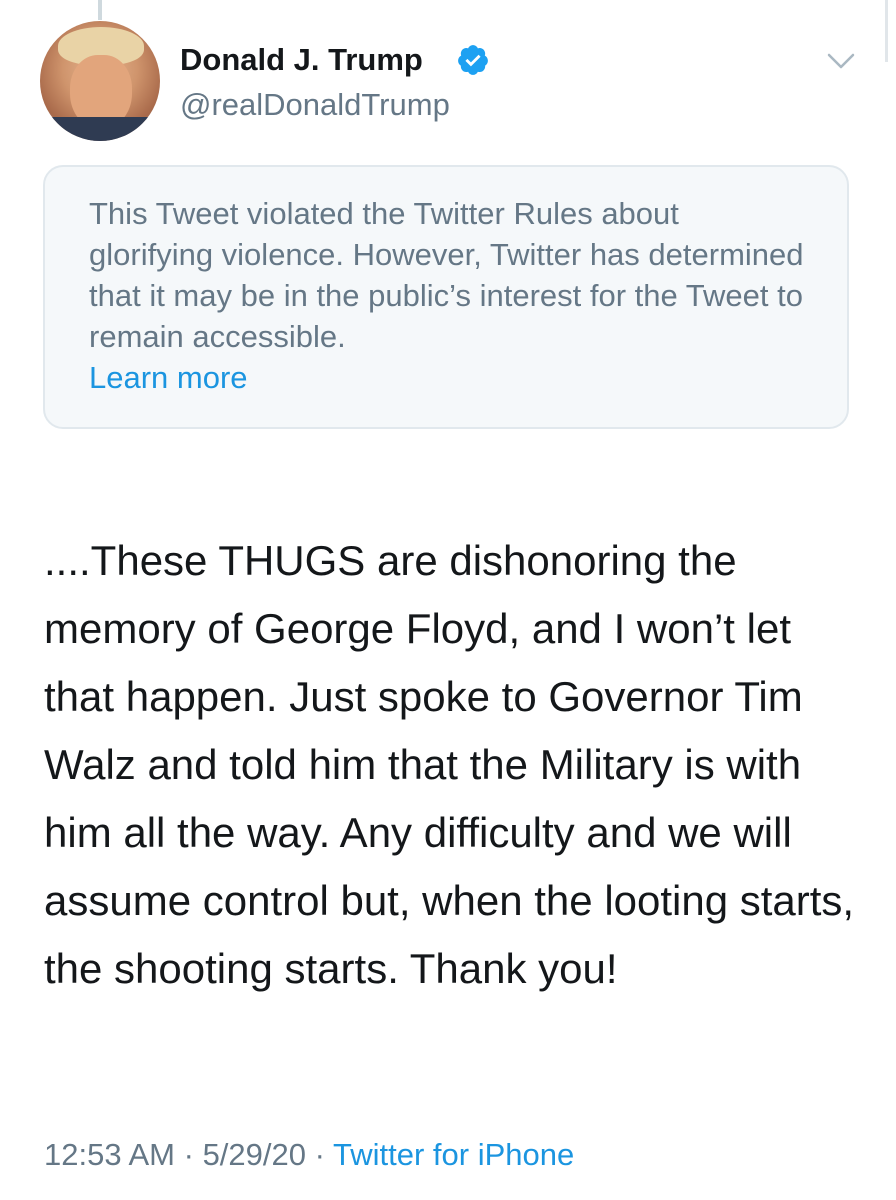 This screenshot has height=1200, width=896. What do you see at coordinates (473, 60) in the screenshot?
I see `verified-badge-icon` at bounding box center [473, 60].